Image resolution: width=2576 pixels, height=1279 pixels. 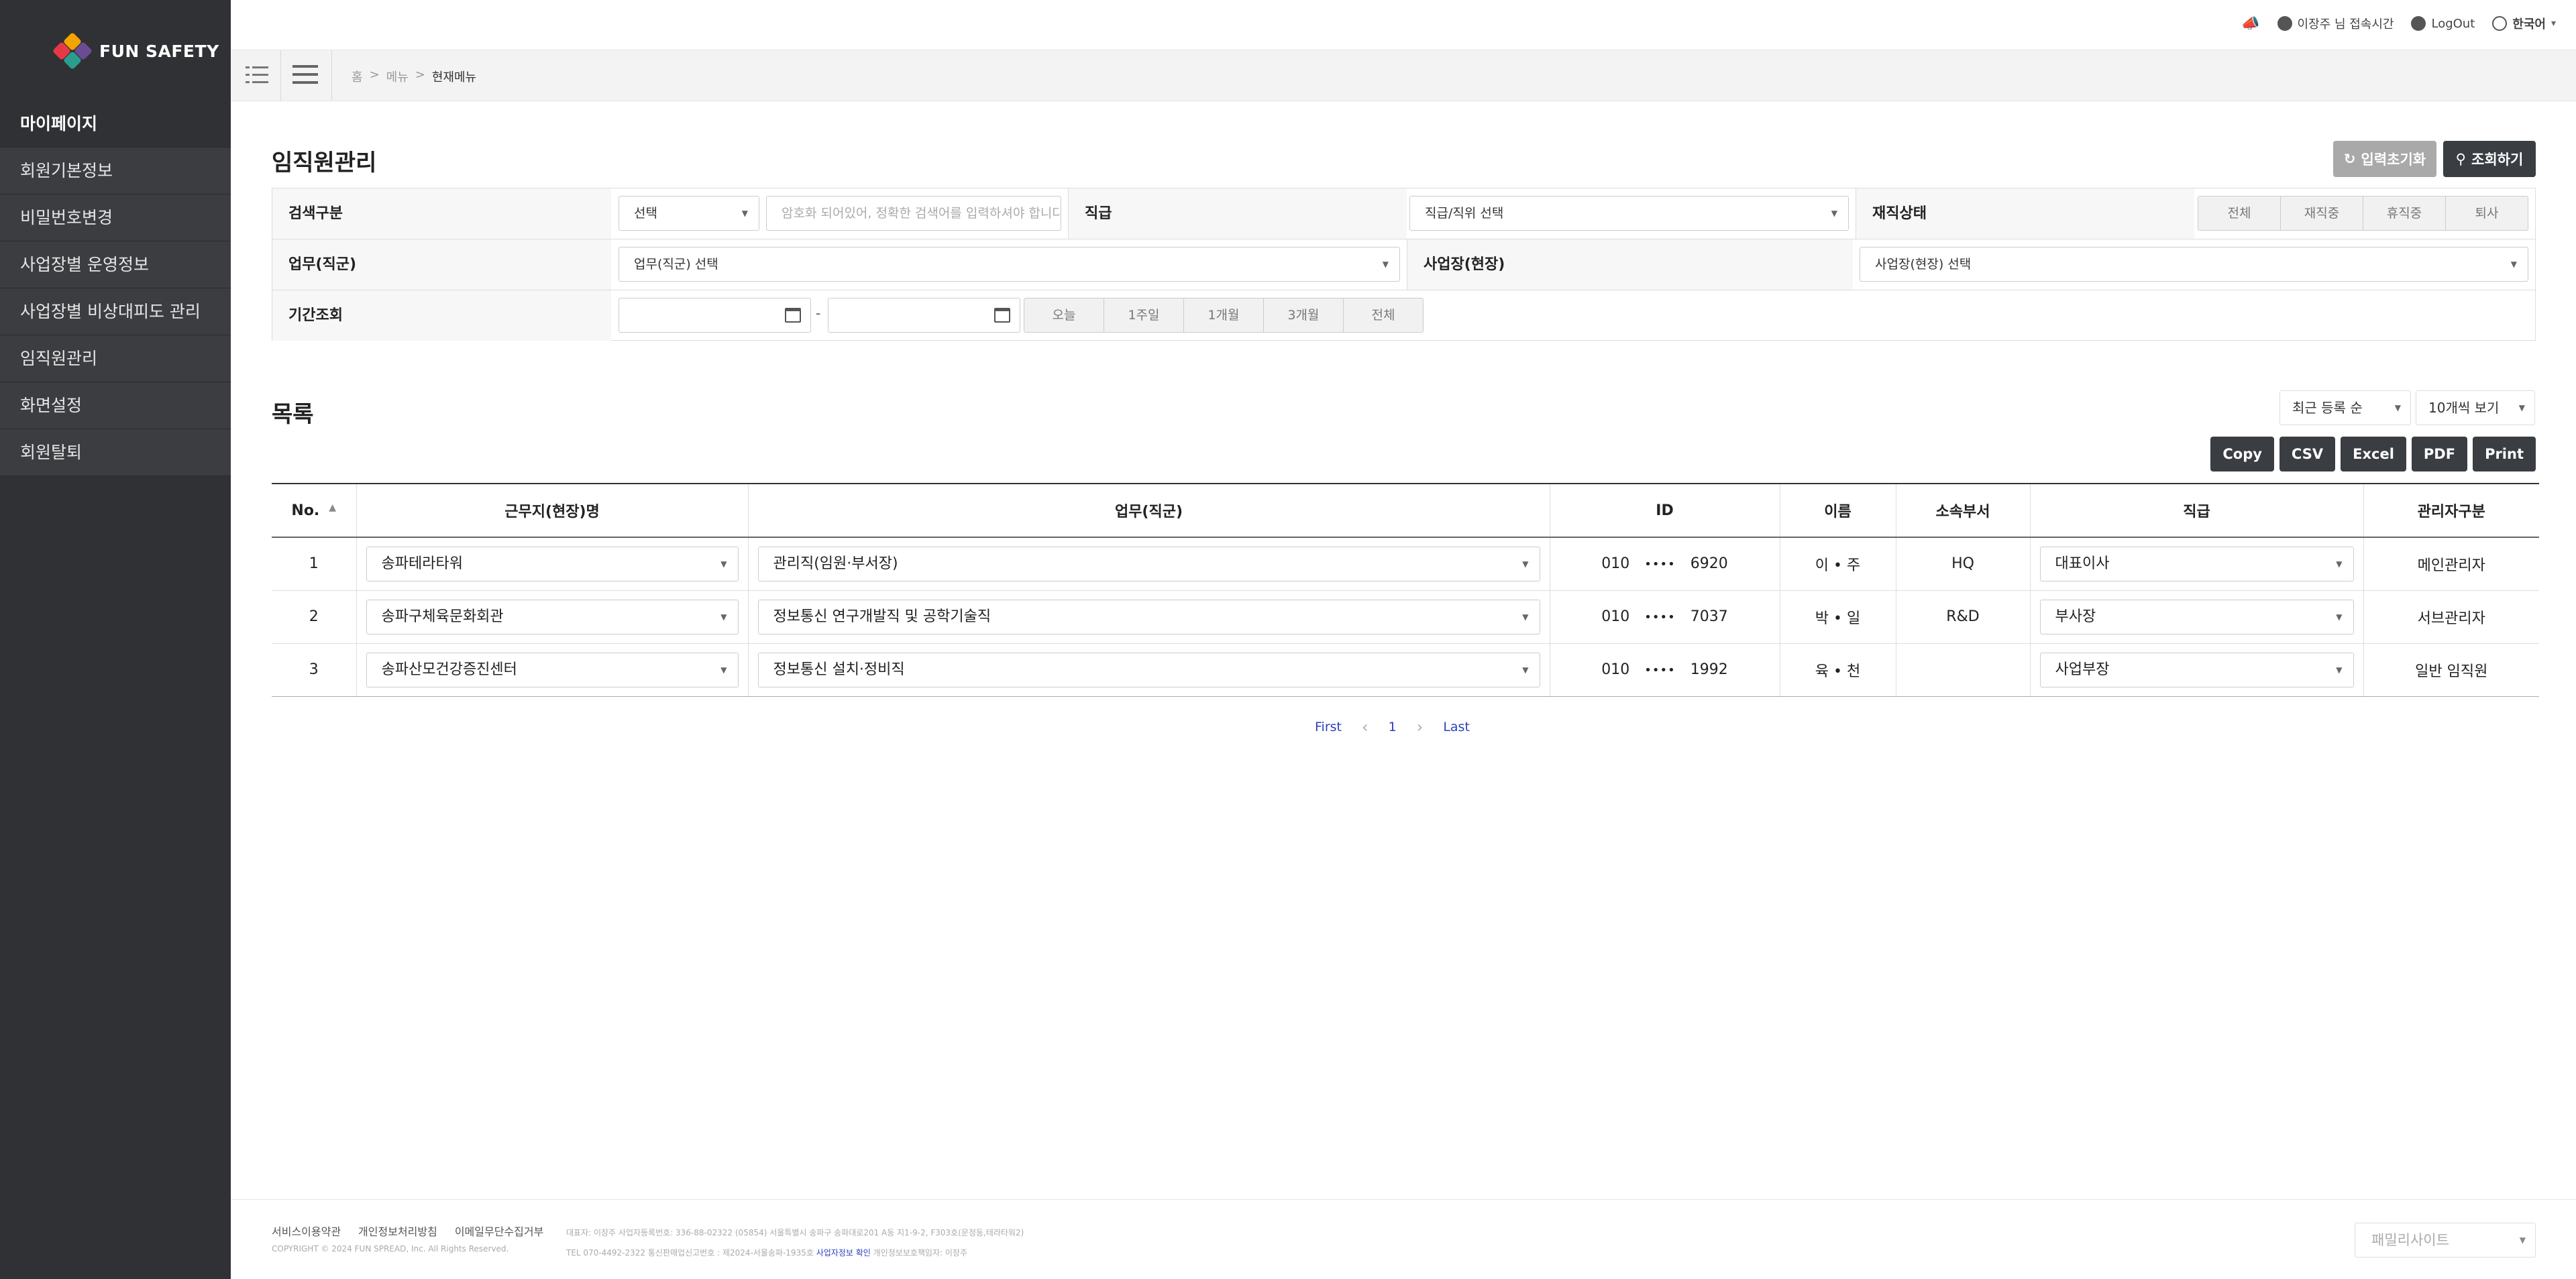 What do you see at coordinates (2451, 510) in the screenshot?
I see `column-header-admin: 관리자구분` at bounding box center [2451, 510].